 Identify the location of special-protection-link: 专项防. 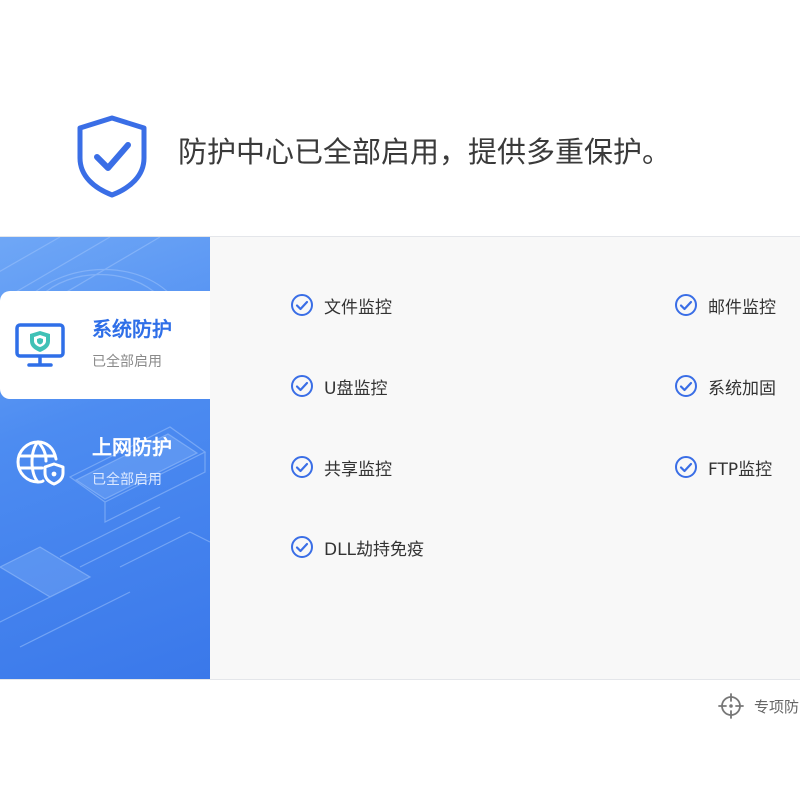
(758, 706).